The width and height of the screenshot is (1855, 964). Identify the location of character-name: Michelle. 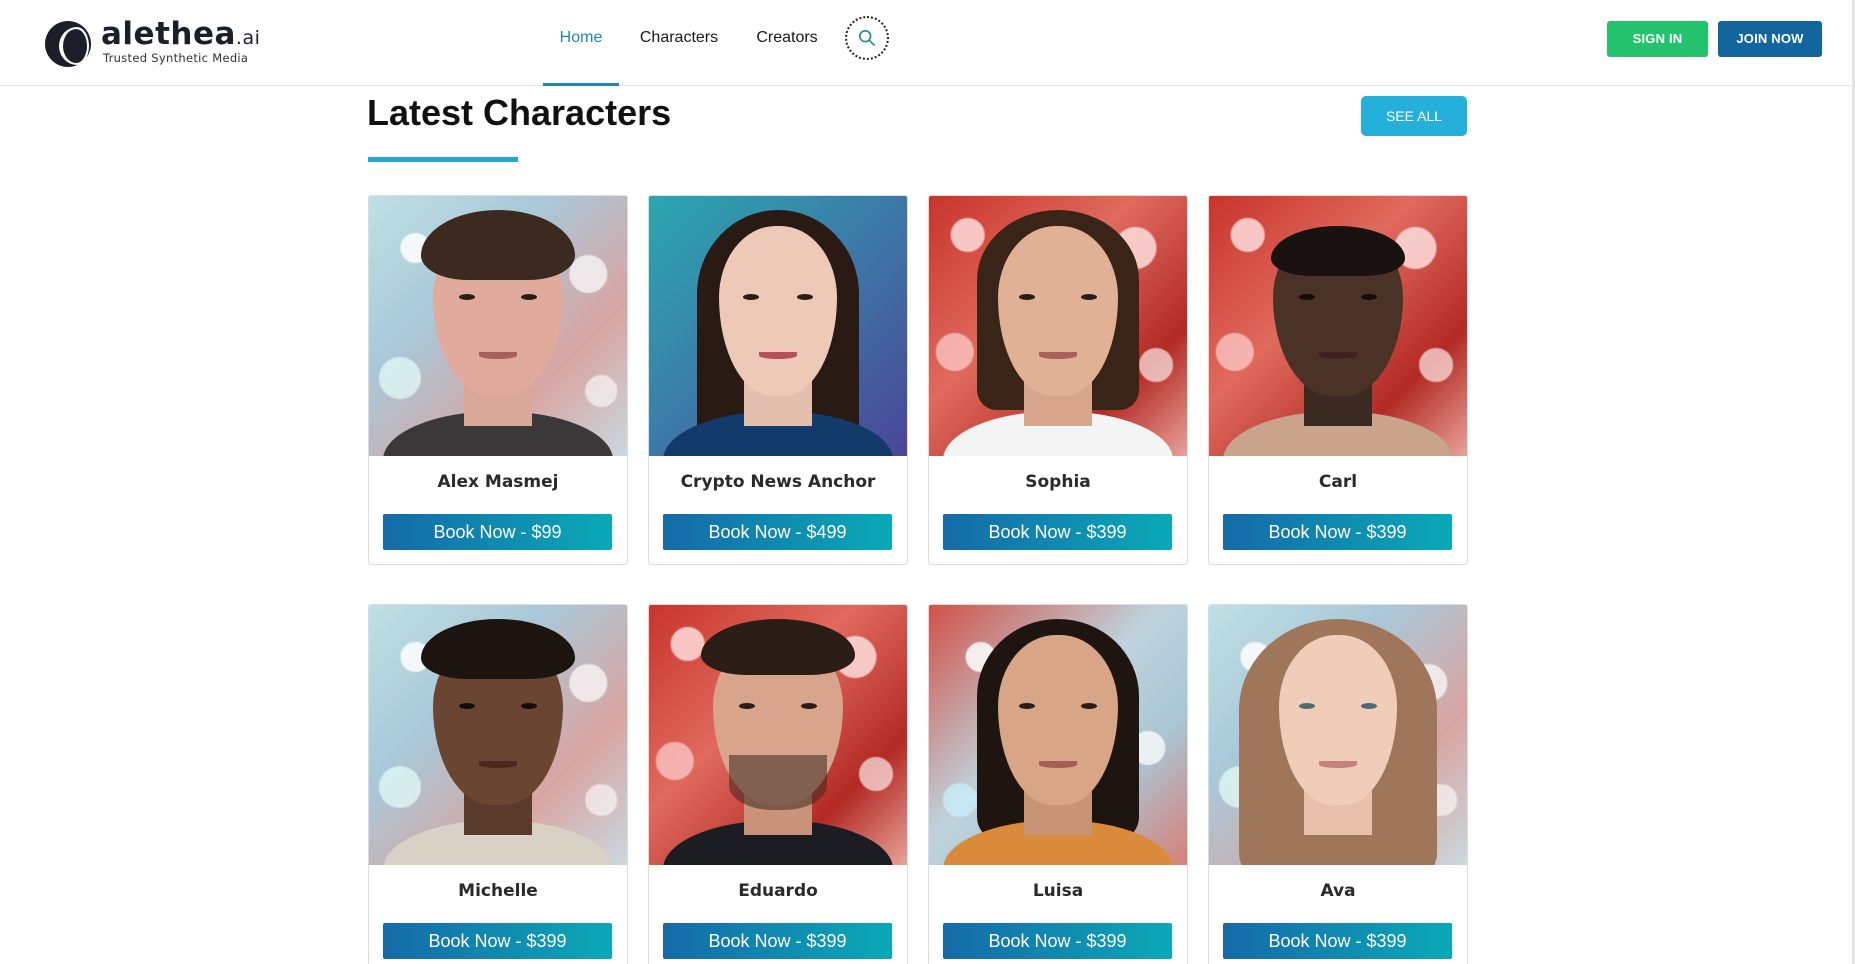
(498, 891).